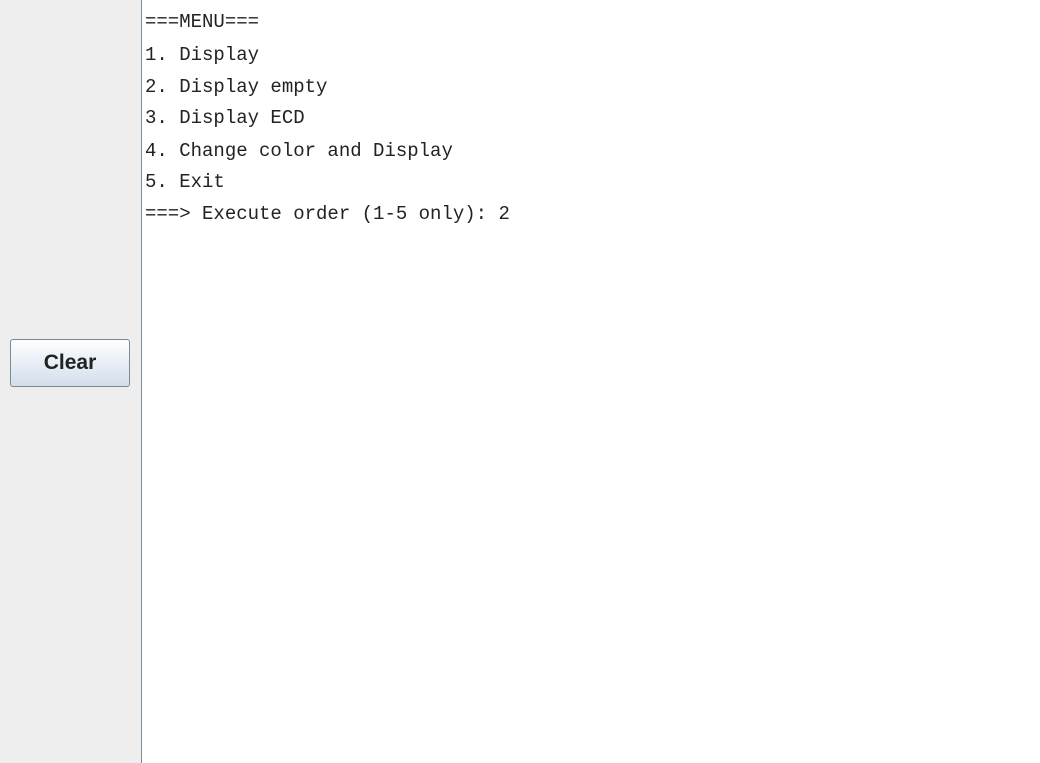 The width and height of the screenshot is (1040, 763). Describe the element at coordinates (236, 87) in the screenshot. I see `console-line: 2. Display empty` at that location.